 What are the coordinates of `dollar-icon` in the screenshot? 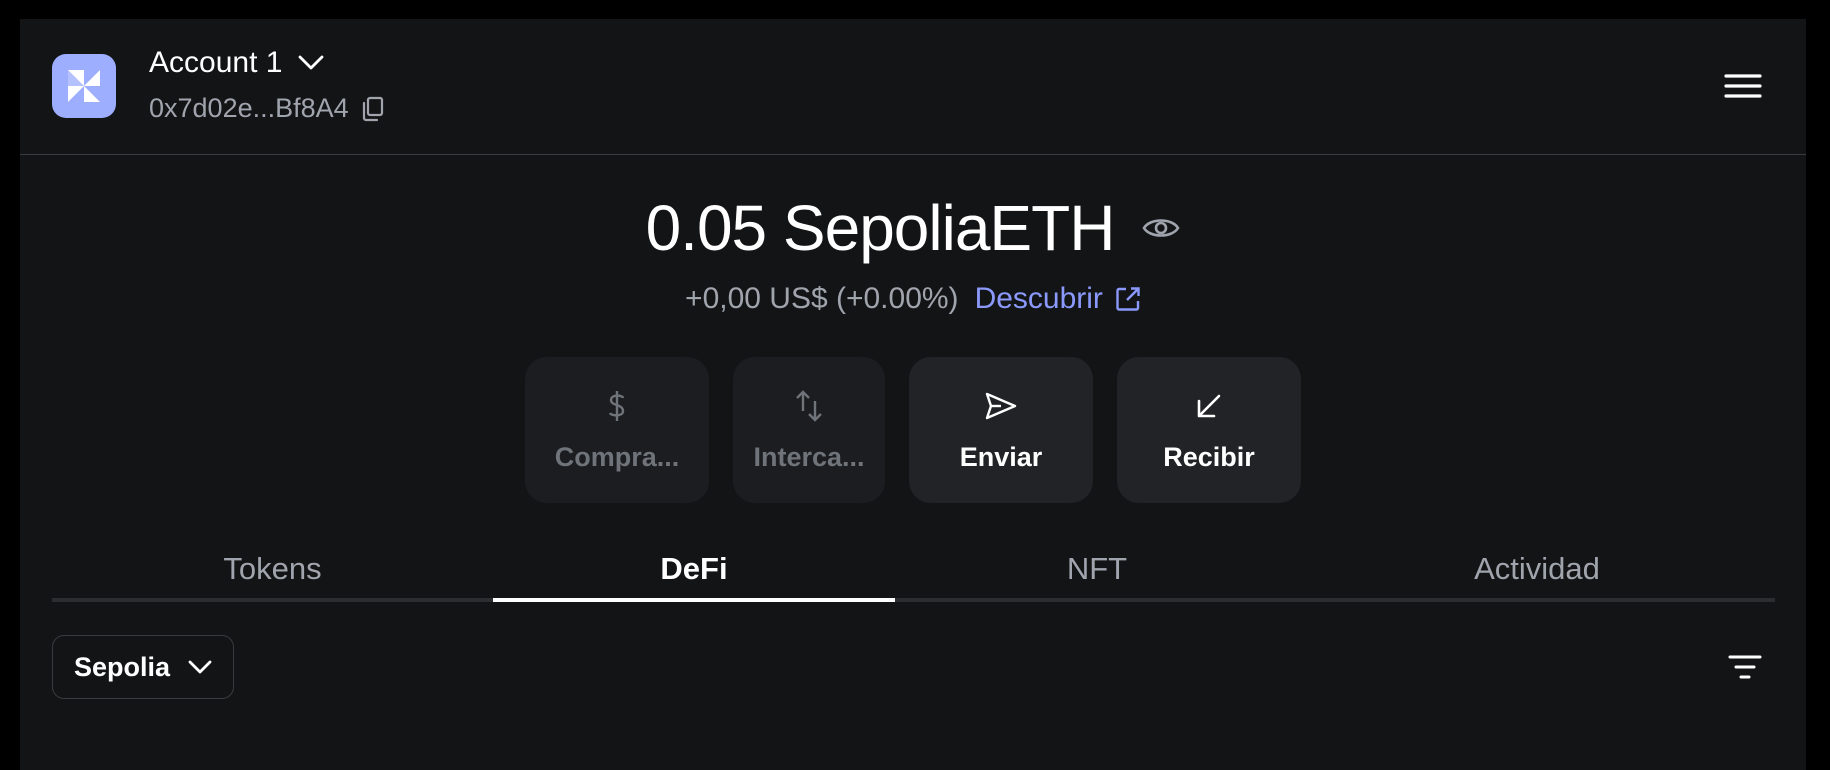 It's located at (616, 405).